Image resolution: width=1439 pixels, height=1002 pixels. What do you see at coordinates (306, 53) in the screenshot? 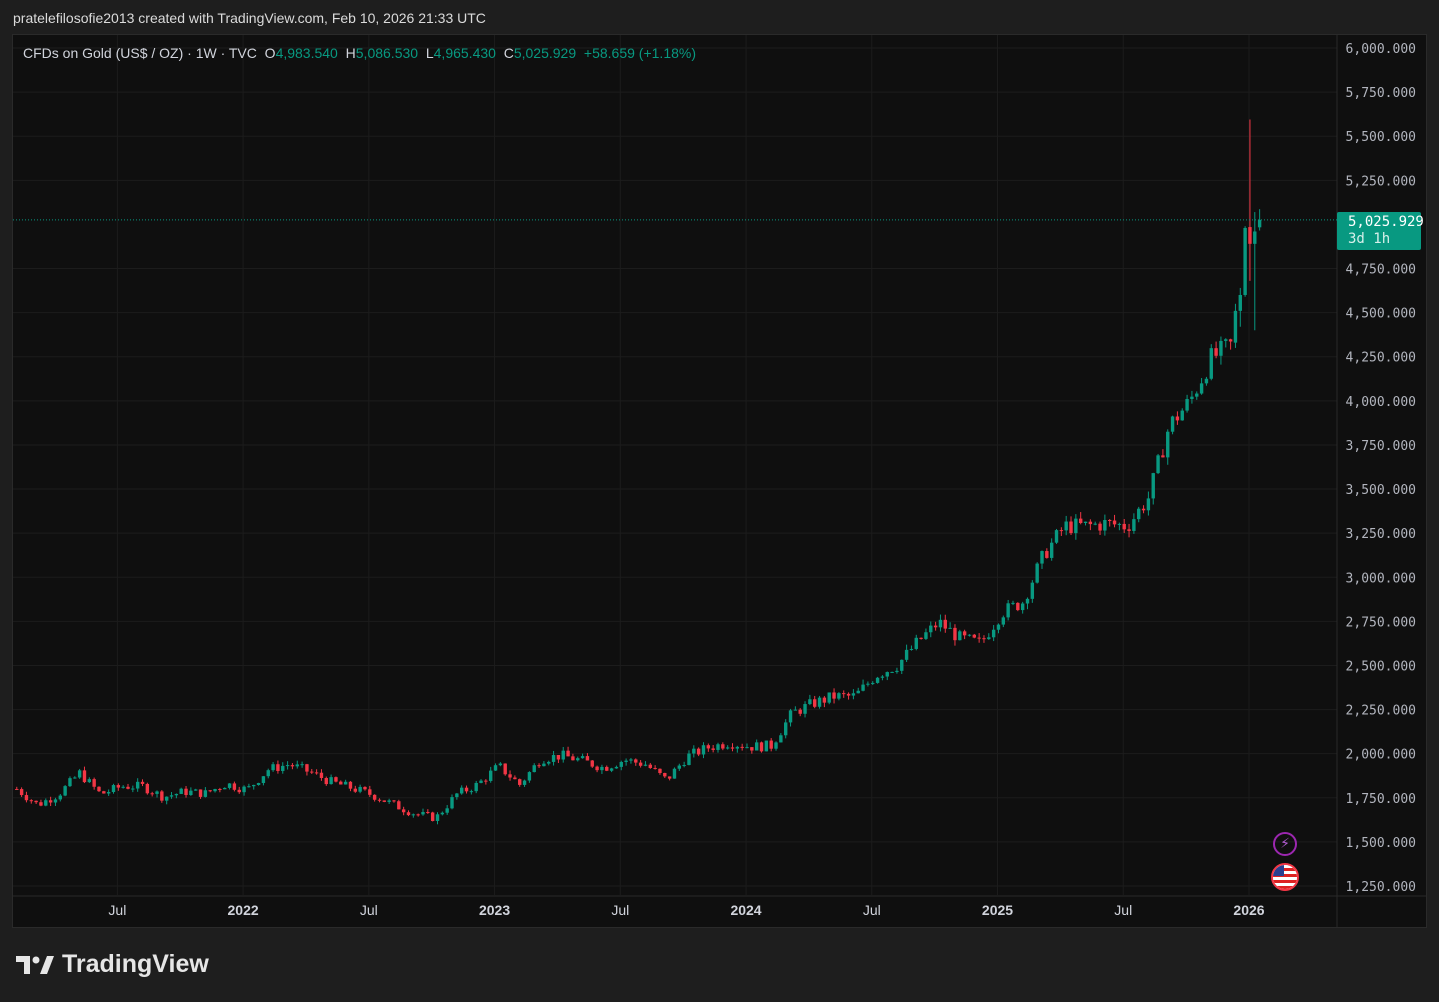
I see `open-value: 4,983.540` at bounding box center [306, 53].